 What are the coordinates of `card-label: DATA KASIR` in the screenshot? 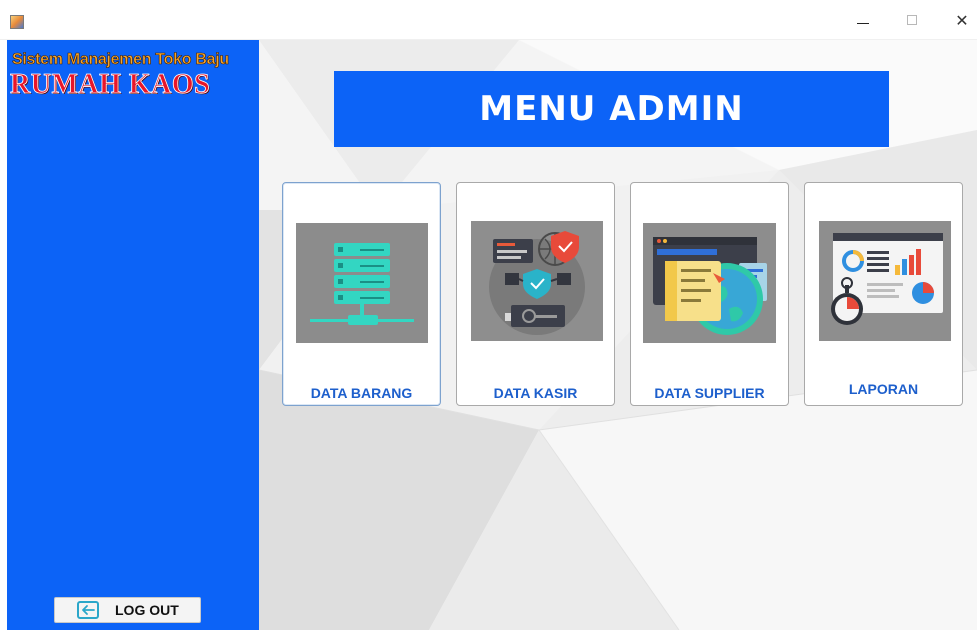 It's located at (535, 393).